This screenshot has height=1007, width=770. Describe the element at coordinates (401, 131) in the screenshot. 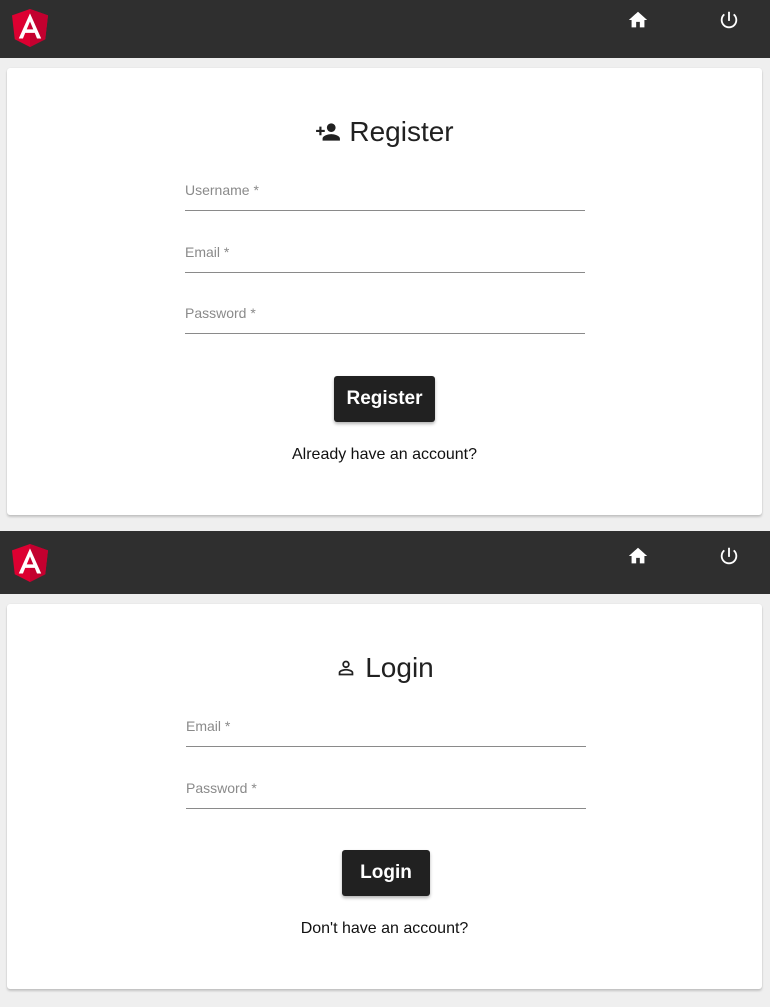

I see `register-title-label: Register` at that location.